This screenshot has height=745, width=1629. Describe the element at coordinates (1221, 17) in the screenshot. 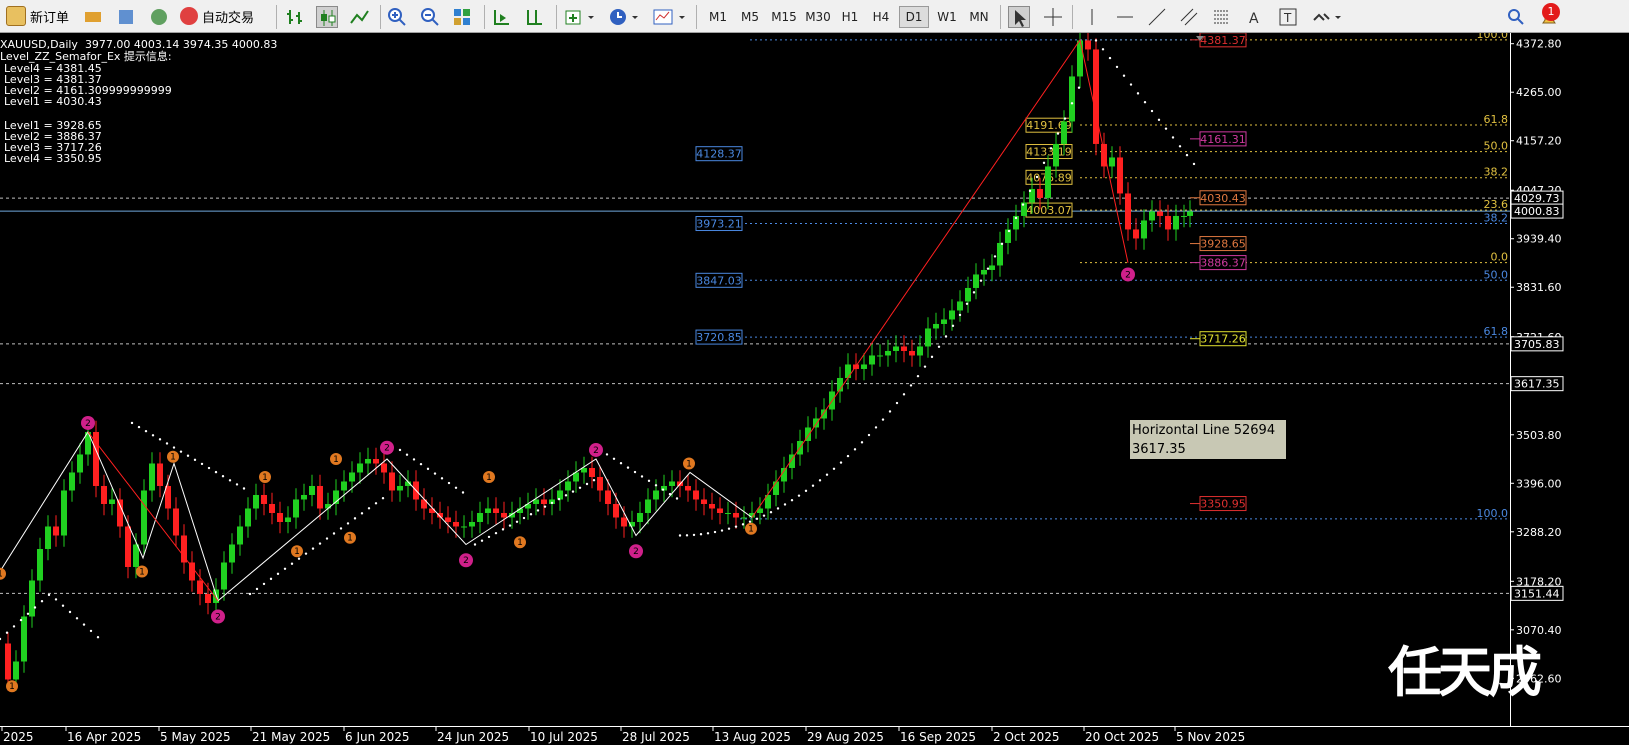

I see `fibonacci-icon` at that location.